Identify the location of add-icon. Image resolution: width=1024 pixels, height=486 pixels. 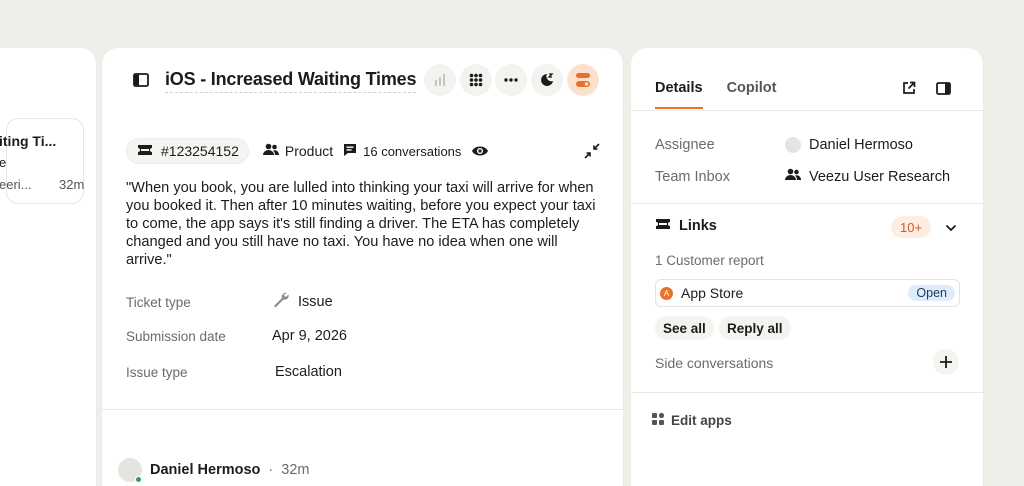
(946, 362).